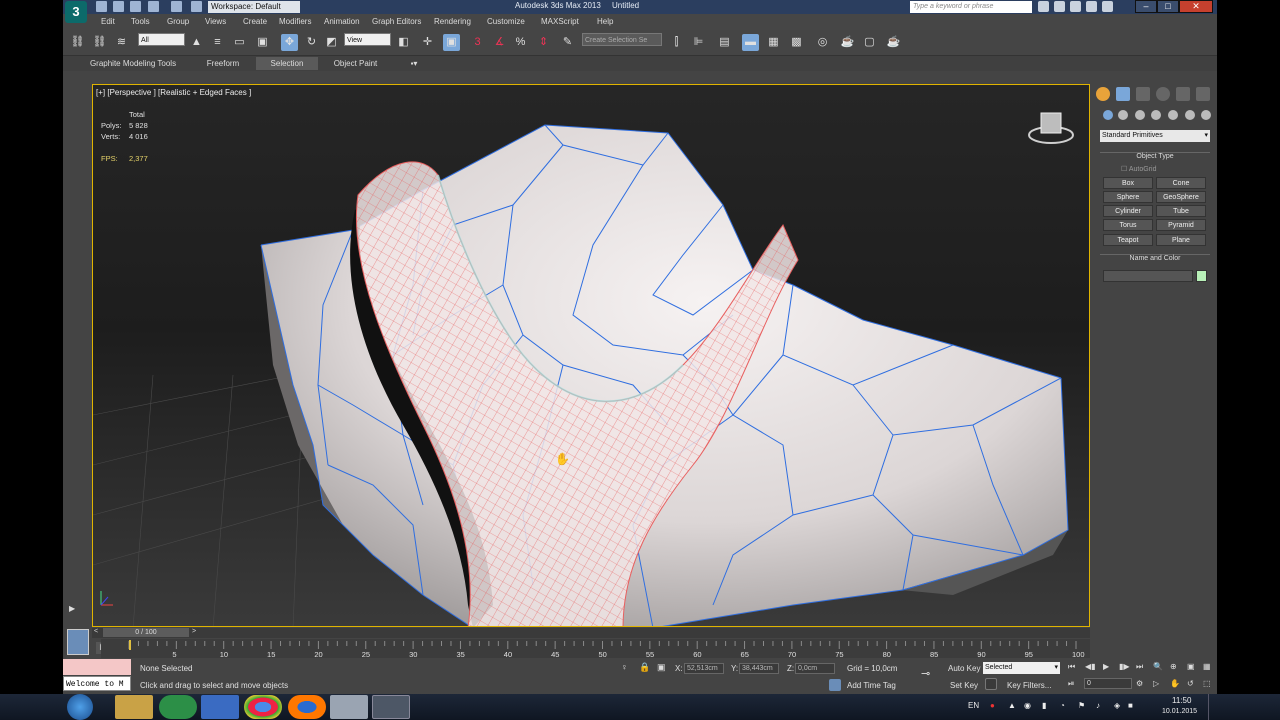  Describe the element at coordinates (1074, 685) in the screenshot. I see `key-mode-toggle-icon: ⏯` at that location.